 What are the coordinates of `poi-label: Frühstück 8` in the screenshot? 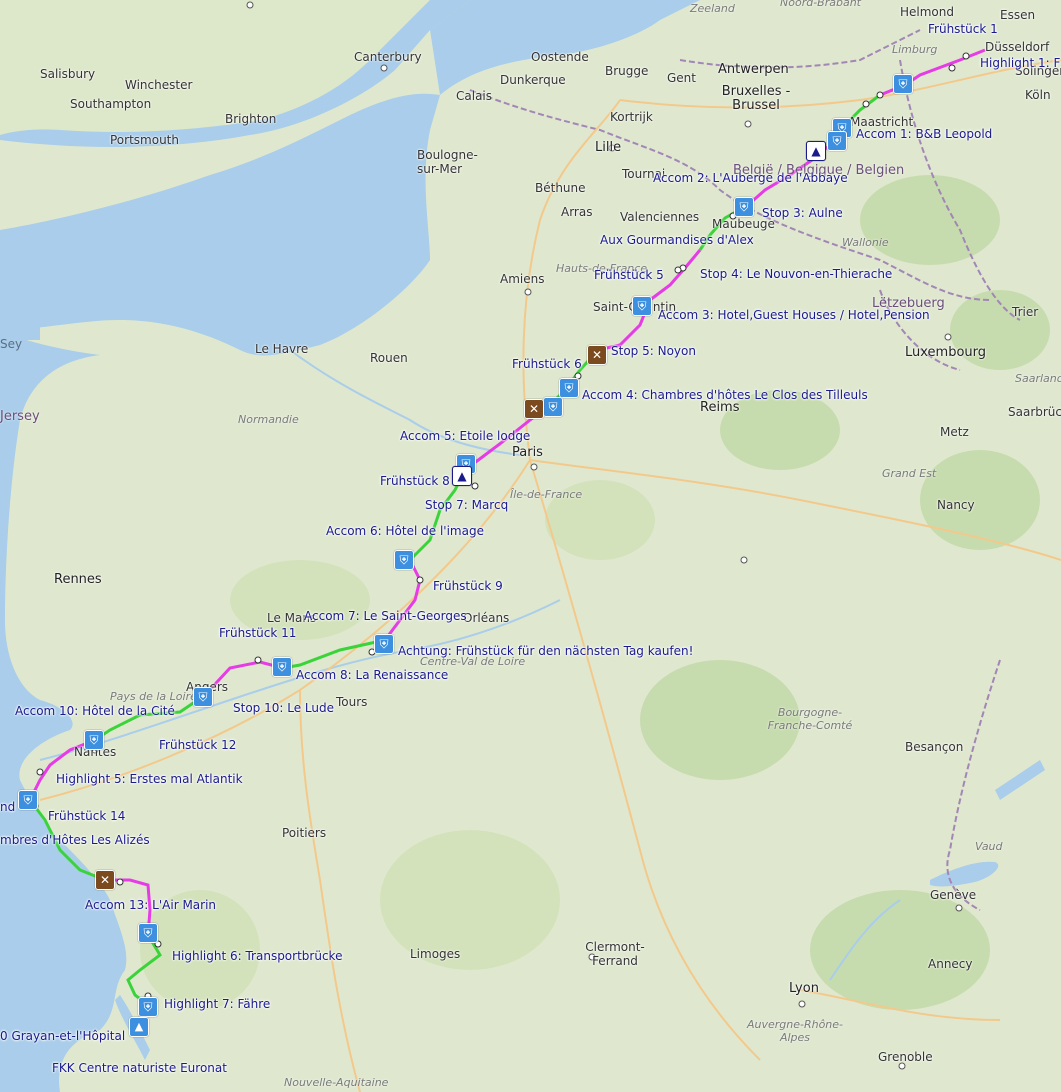 It's located at (415, 481).